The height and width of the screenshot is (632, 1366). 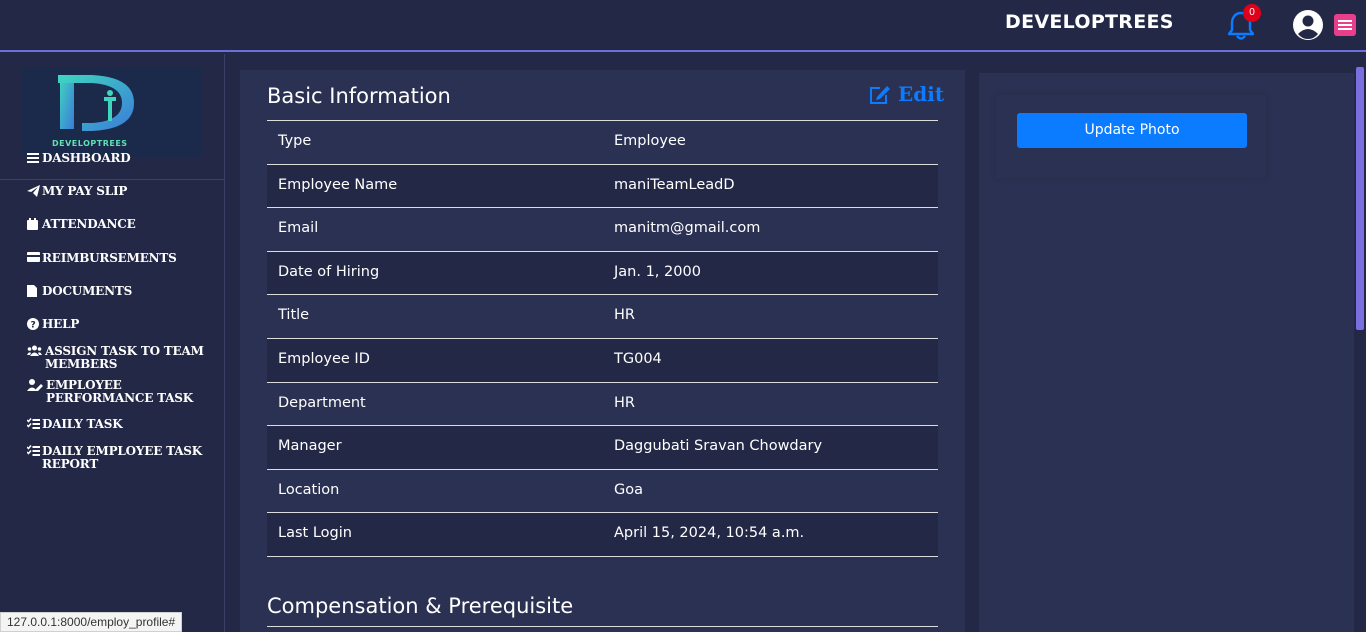 I want to click on sidebar-item-label: DAILY EMPLOYEE TASK REPORT, so click(x=122, y=457).